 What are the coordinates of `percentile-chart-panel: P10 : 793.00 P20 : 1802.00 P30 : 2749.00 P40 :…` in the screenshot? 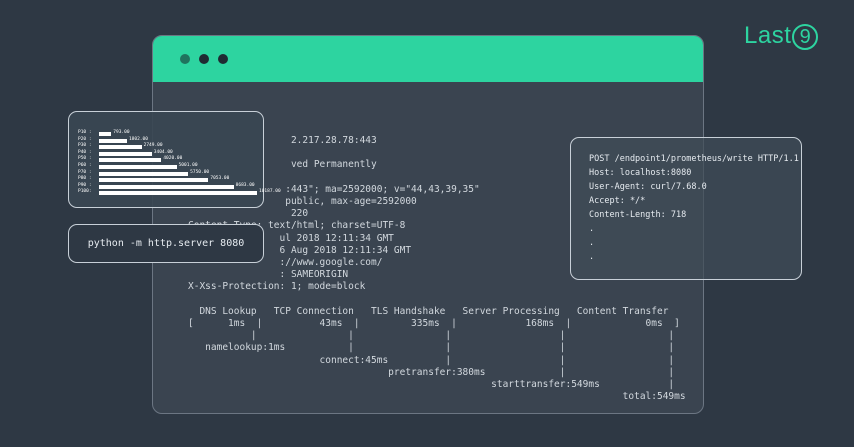 It's located at (174, 159).